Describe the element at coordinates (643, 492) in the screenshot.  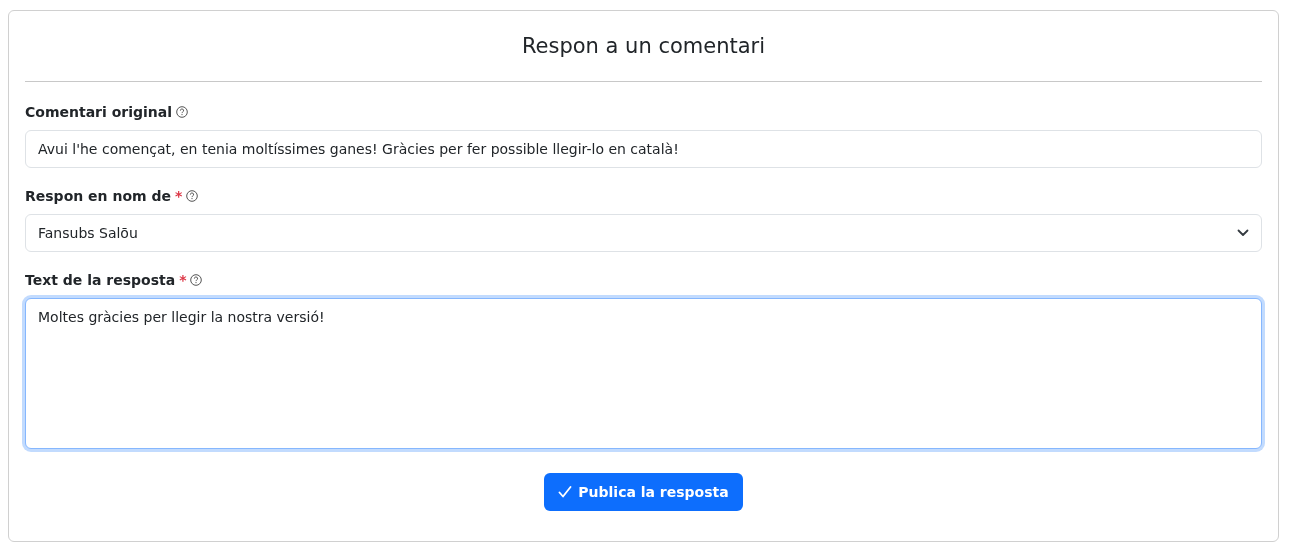
I see `publish-button: Publica la resposta` at that location.